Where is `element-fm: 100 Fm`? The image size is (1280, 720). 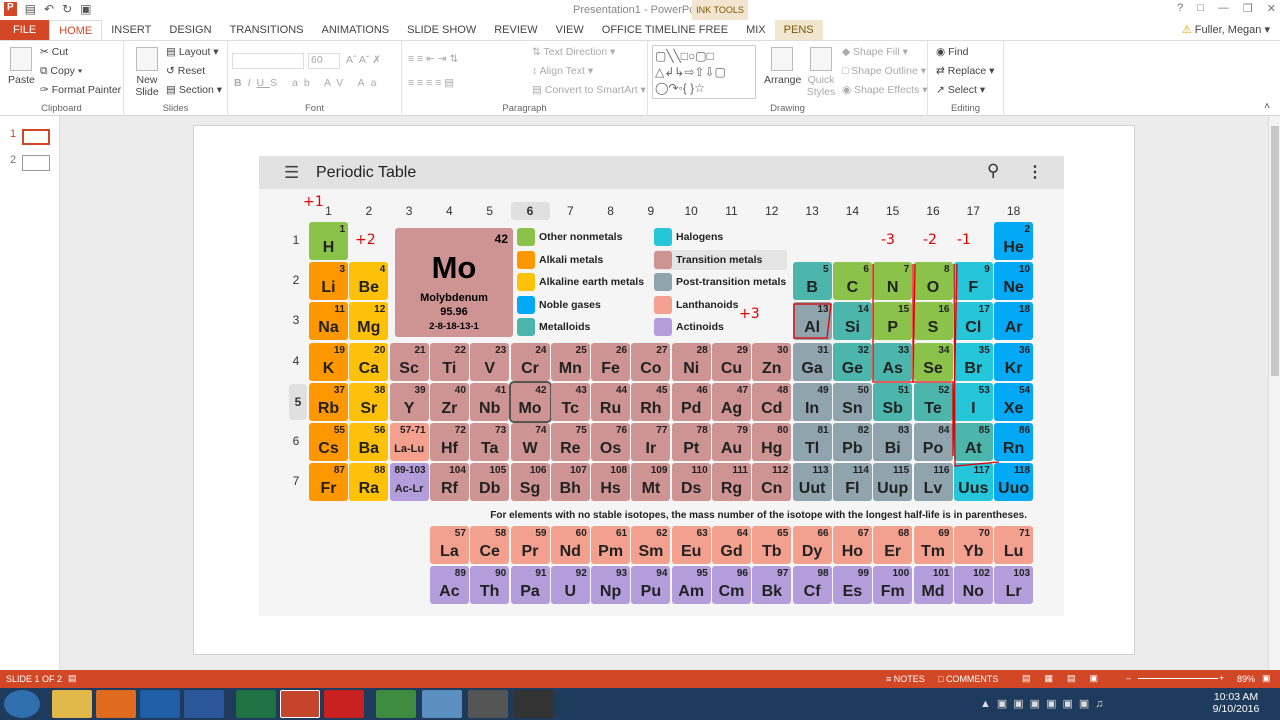 element-fm: 100 Fm is located at coordinates (893, 585).